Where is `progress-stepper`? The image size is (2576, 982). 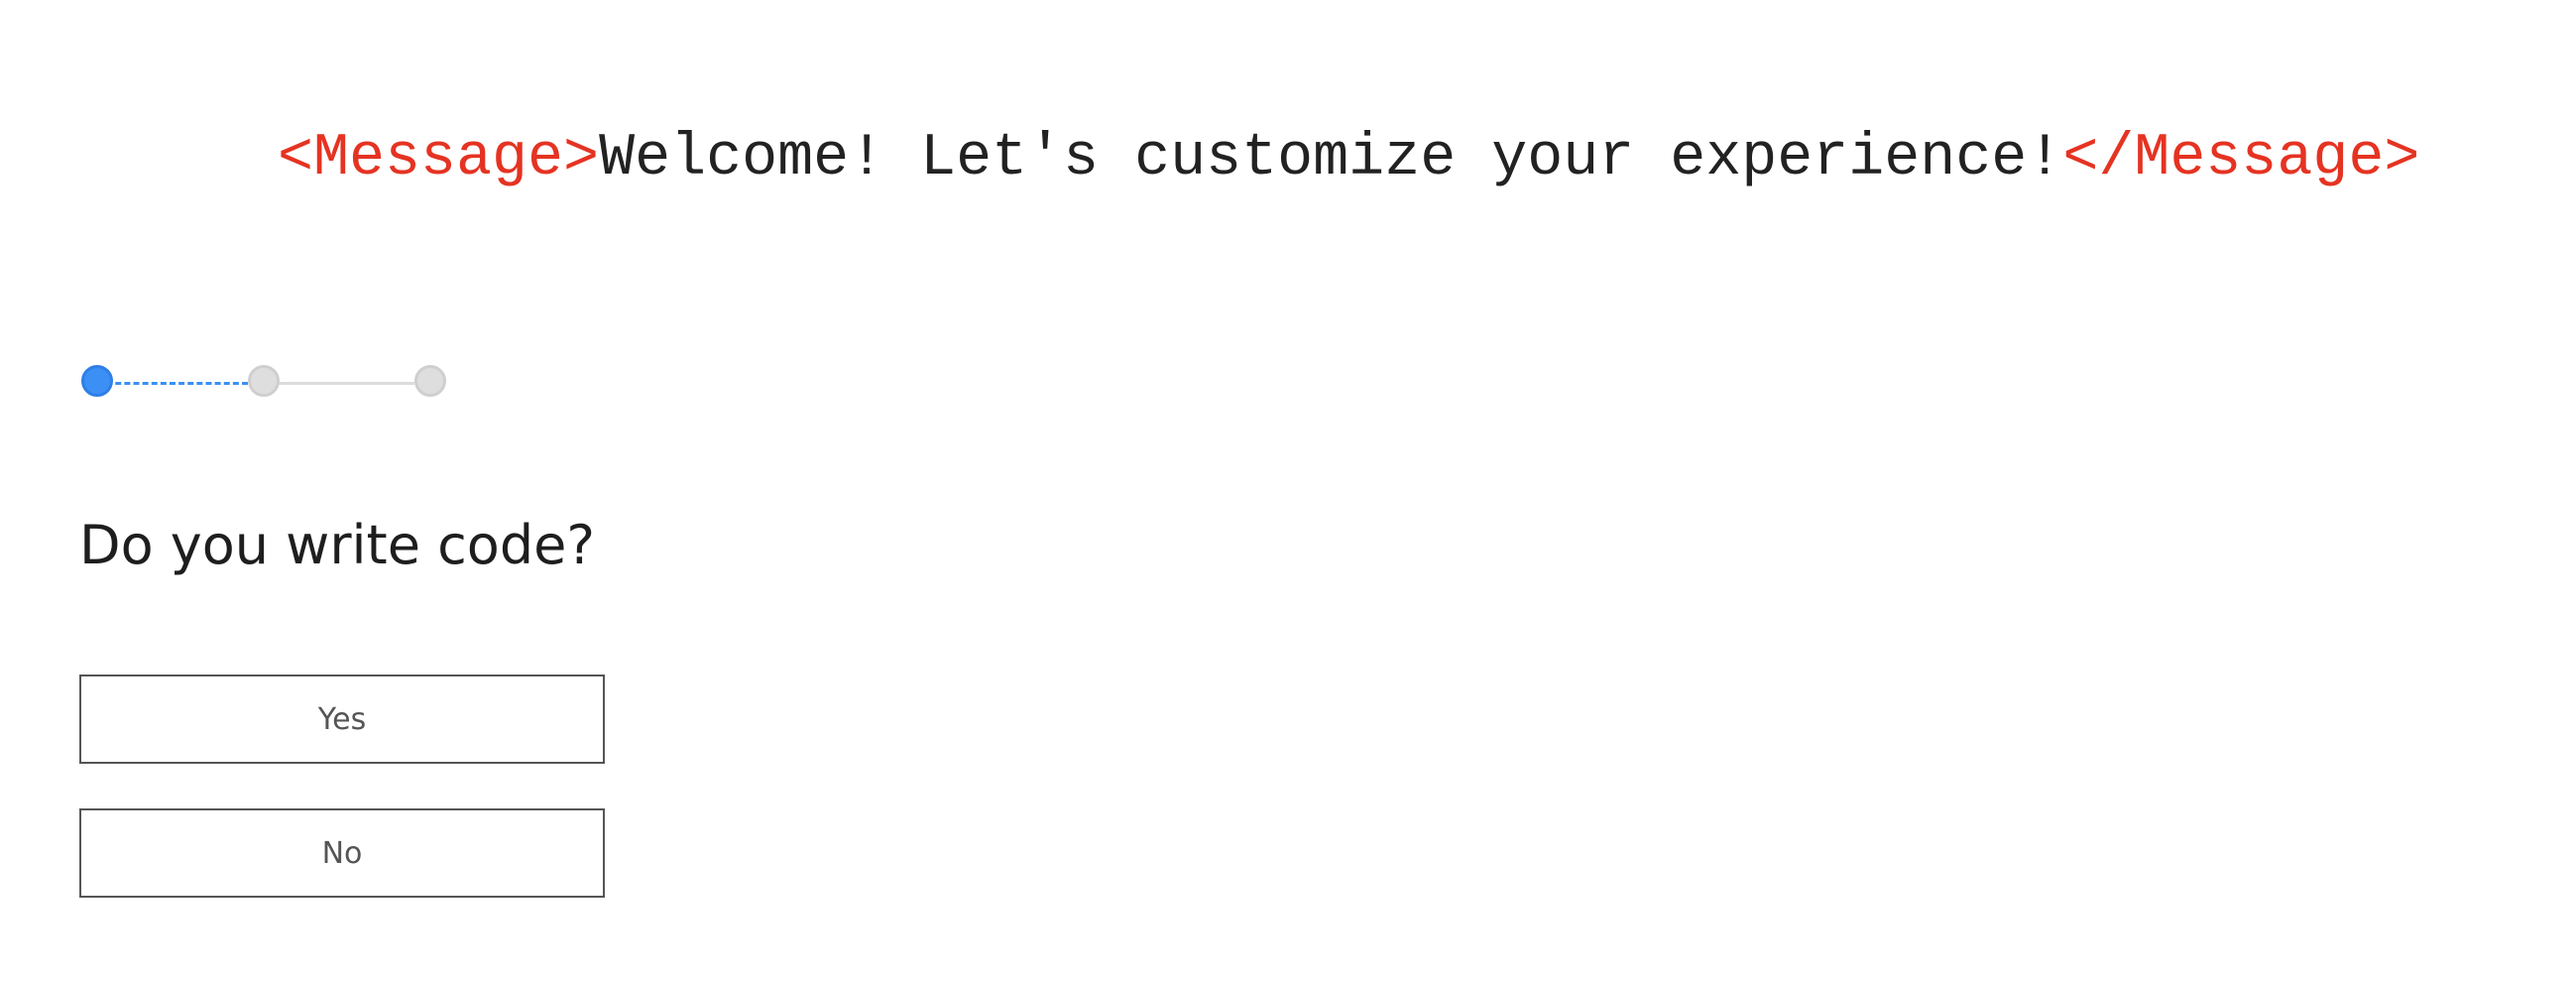
progress-stepper is located at coordinates (265, 383).